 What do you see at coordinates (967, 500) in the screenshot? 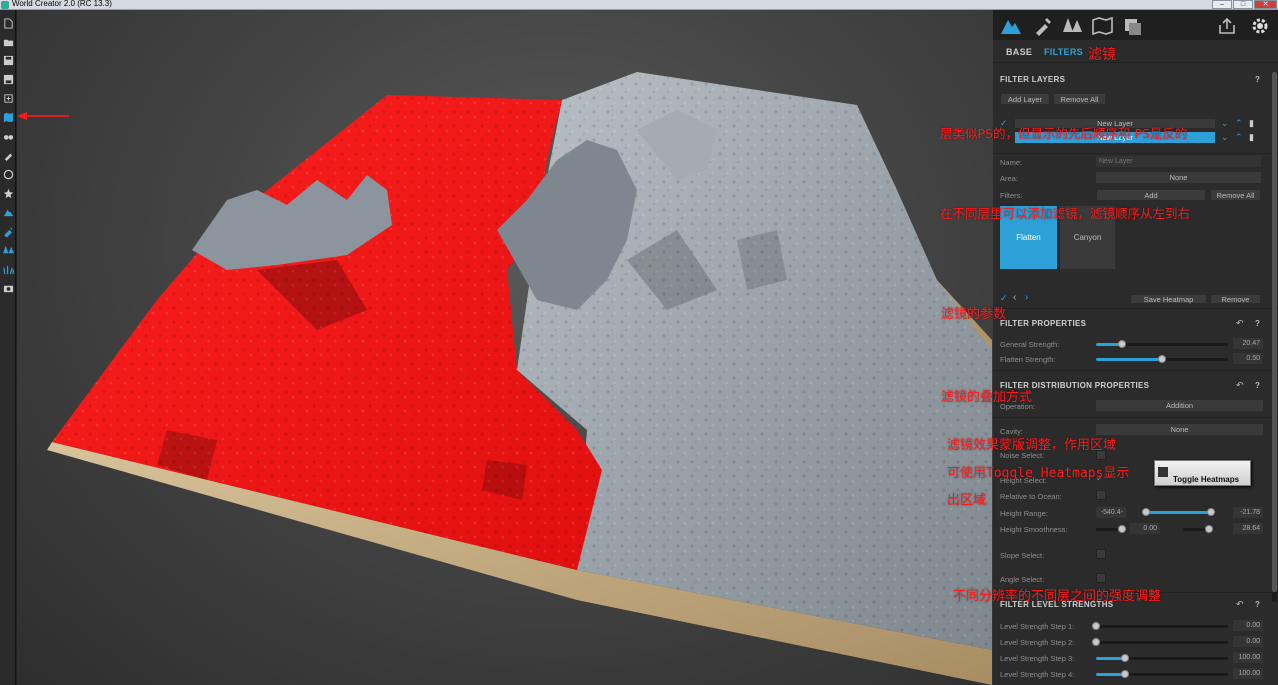
I see `annotation-area-note: 出区域` at bounding box center [967, 500].